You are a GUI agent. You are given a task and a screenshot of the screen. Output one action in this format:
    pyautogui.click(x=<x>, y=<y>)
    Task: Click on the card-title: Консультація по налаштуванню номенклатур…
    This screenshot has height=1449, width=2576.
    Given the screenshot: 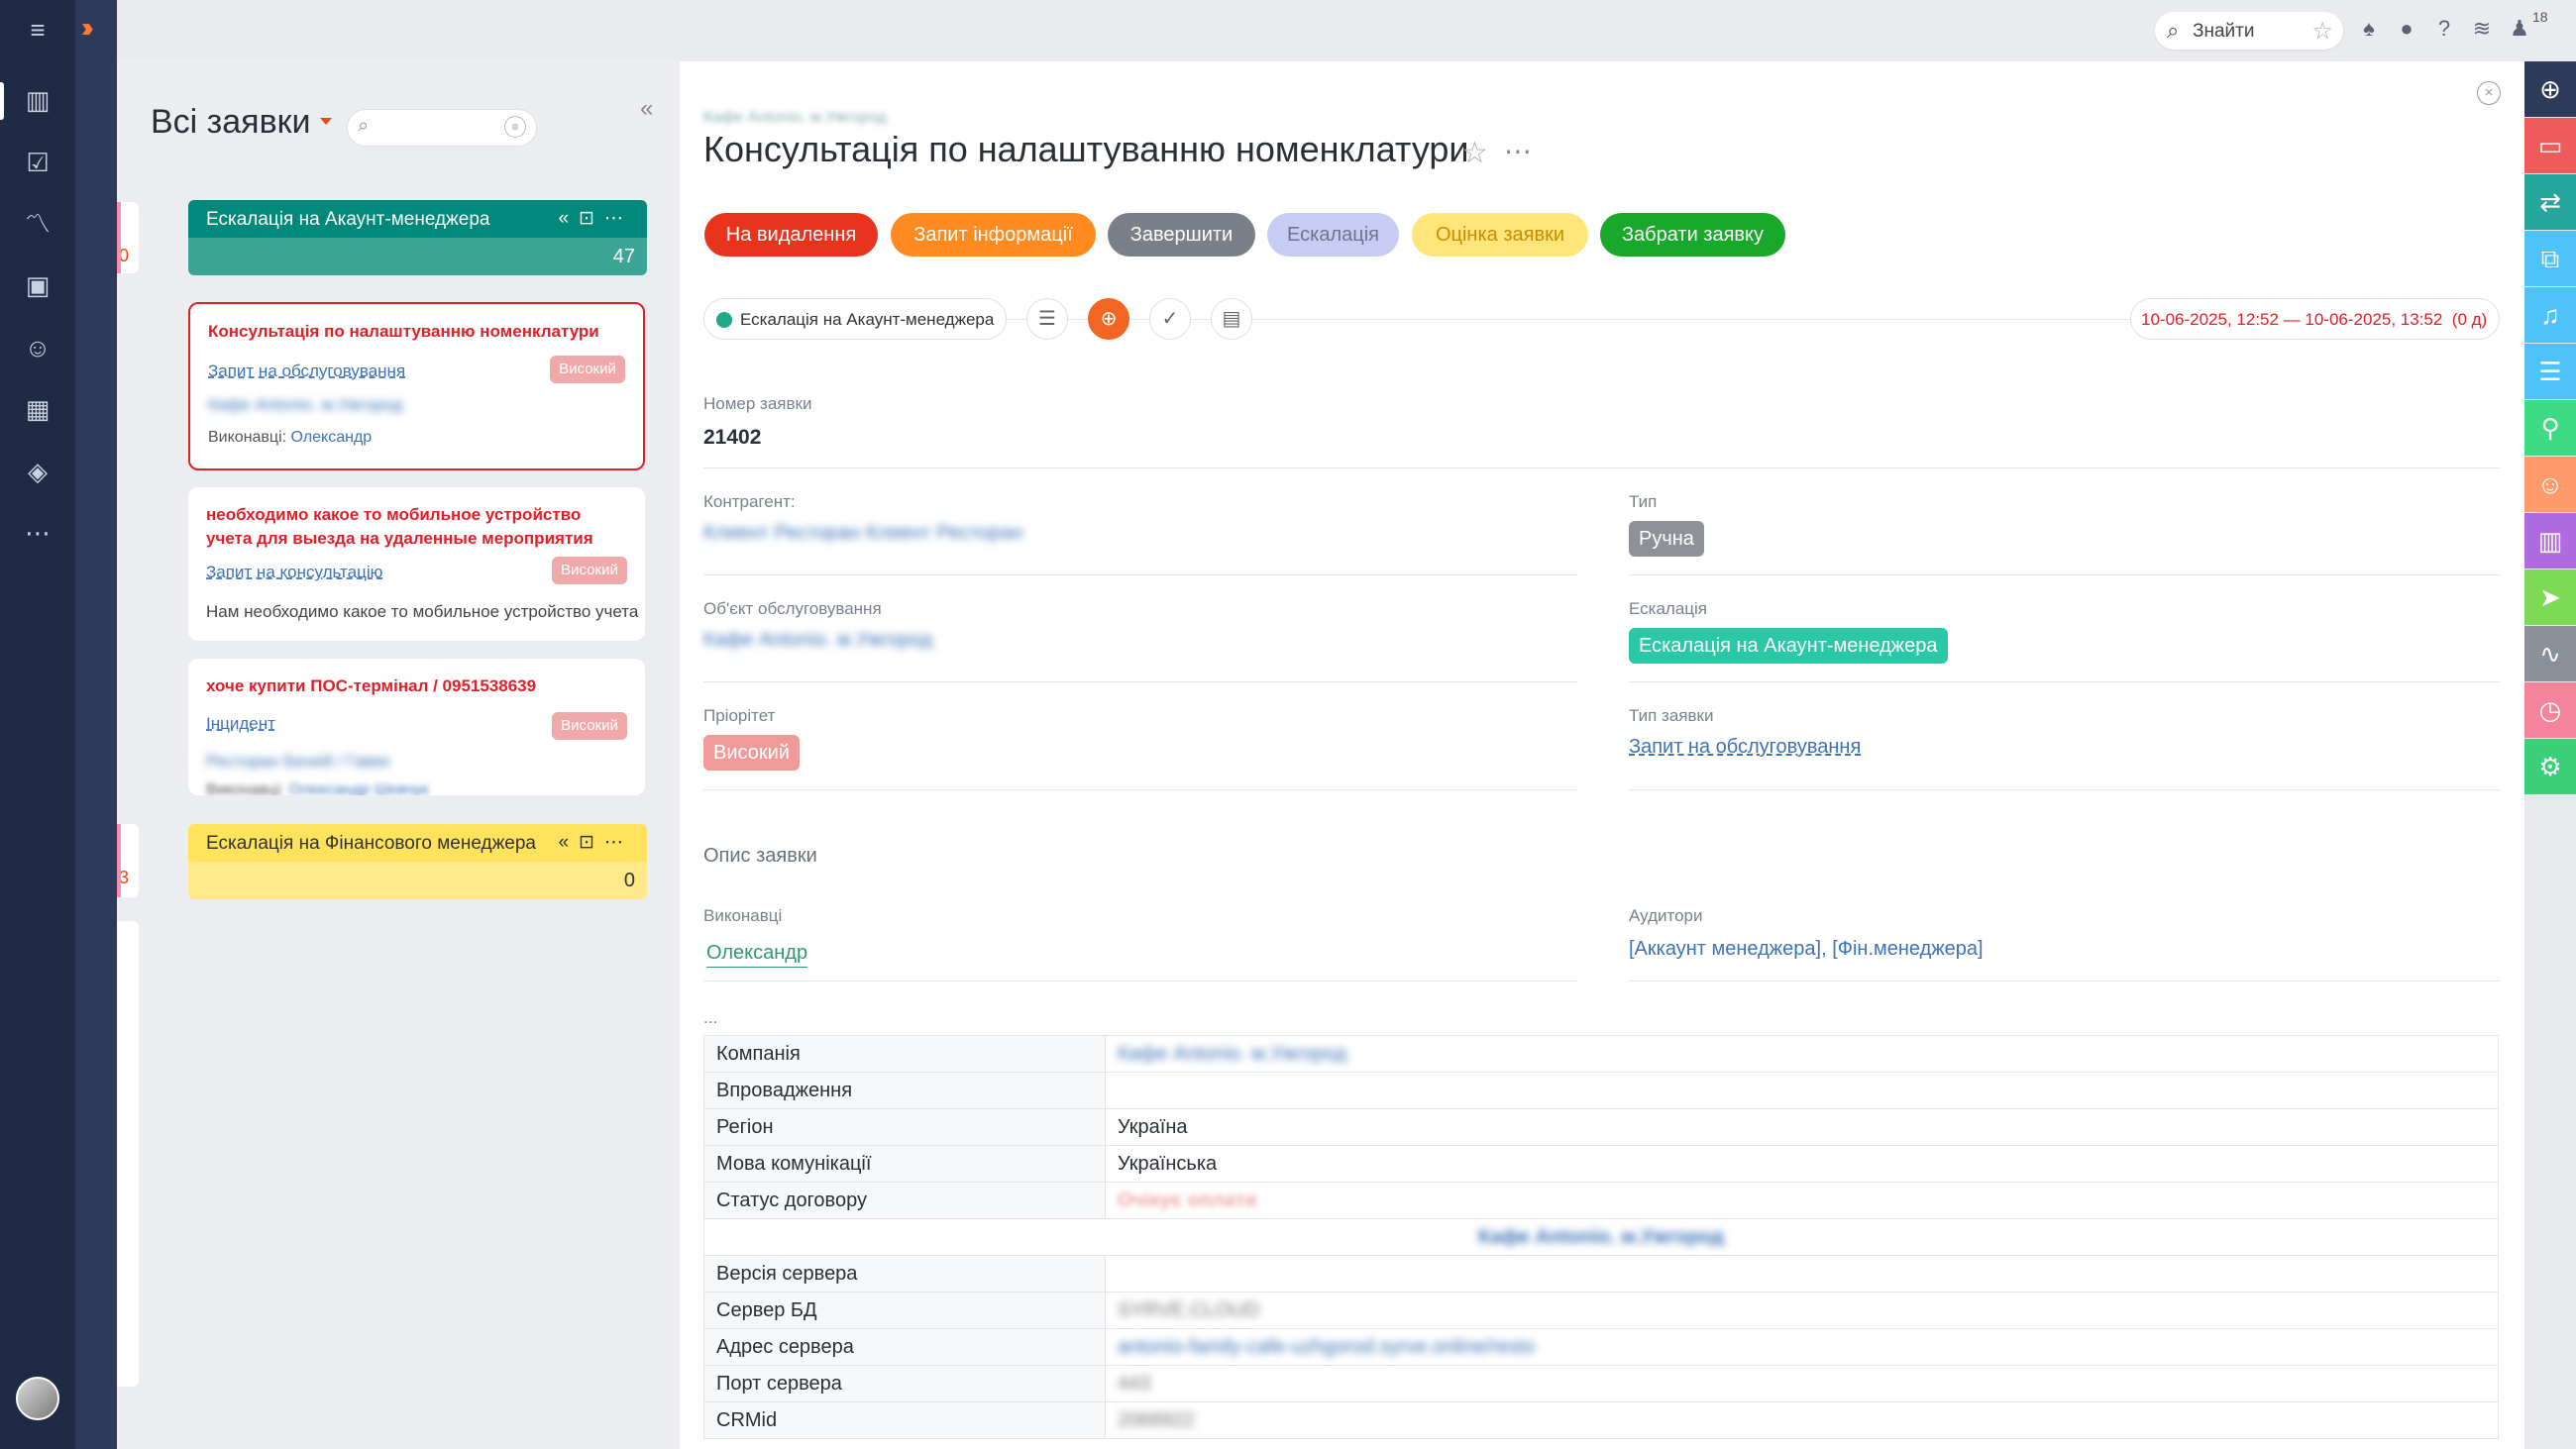 What is the action you would take?
    pyautogui.click(x=418, y=332)
    